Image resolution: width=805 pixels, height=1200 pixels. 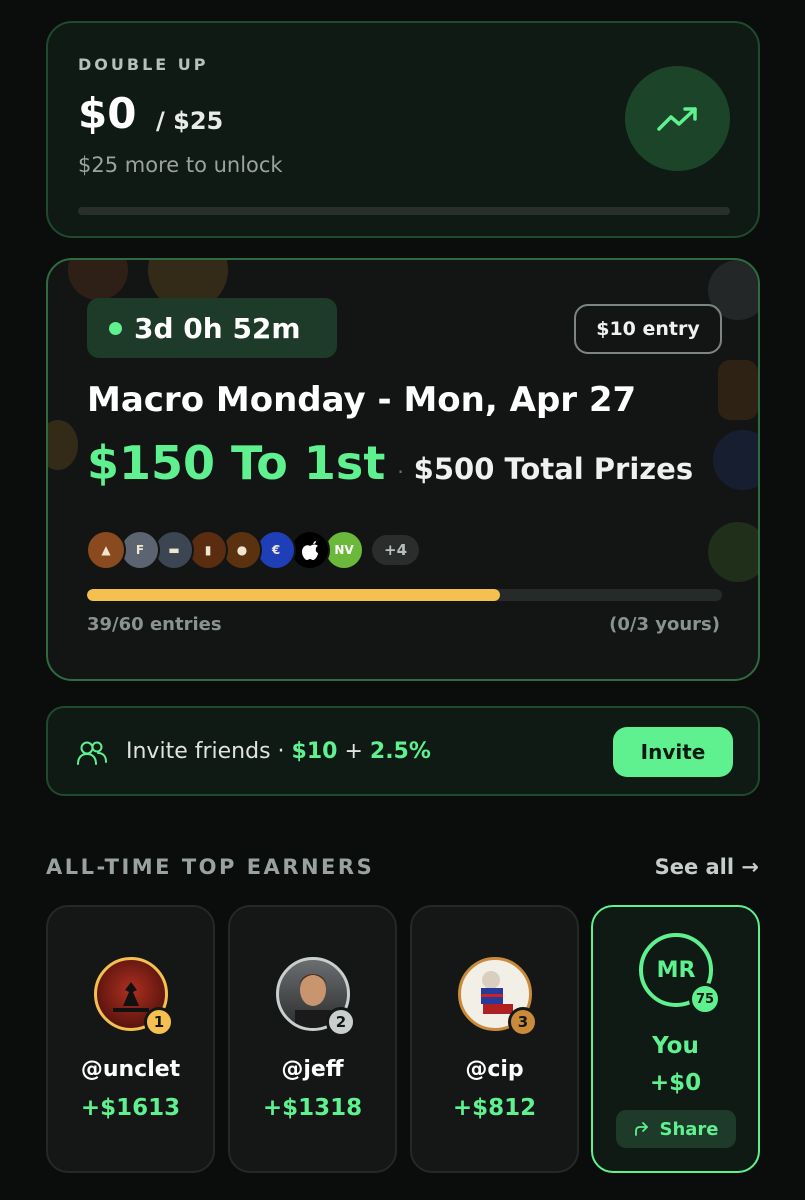 I want to click on you-amount: +$0, so click(x=675, y=1083).